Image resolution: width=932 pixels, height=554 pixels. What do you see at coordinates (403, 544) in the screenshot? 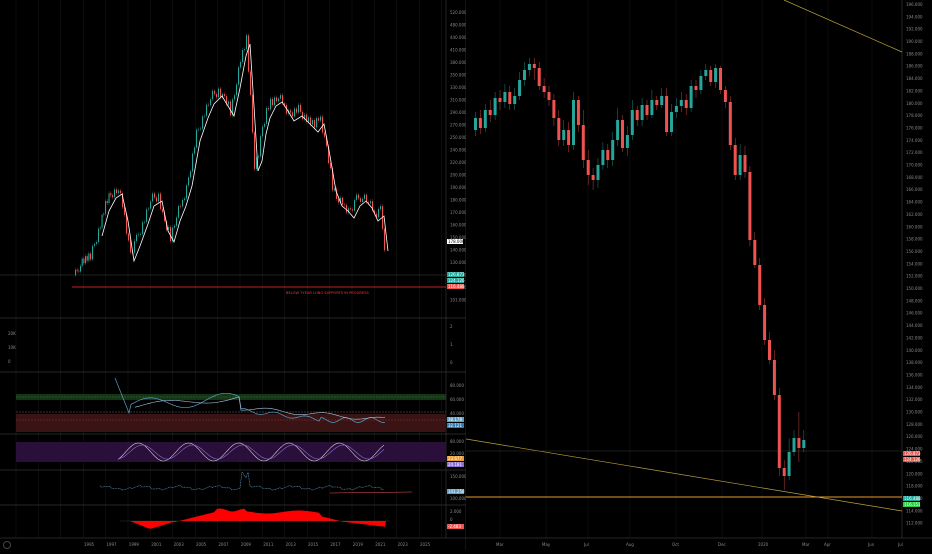
I see `time-axis-tick: 2023` at bounding box center [403, 544].